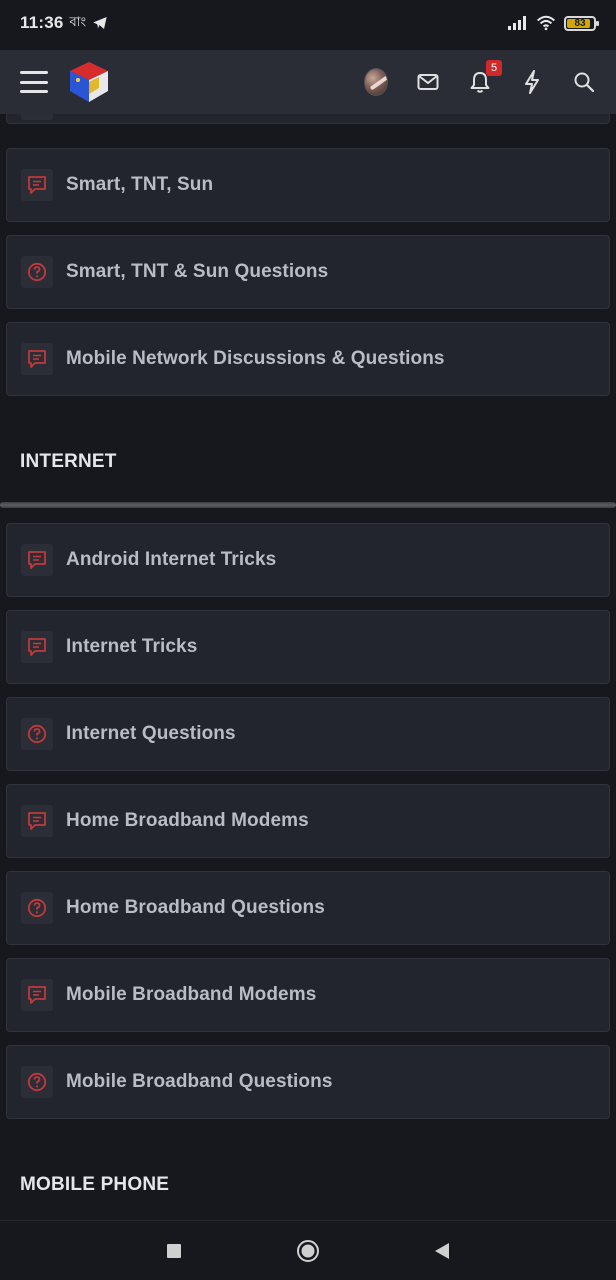 The width and height of the screenshot is (616, 1280). I want to click on lightning-icon, so click(532, 82).